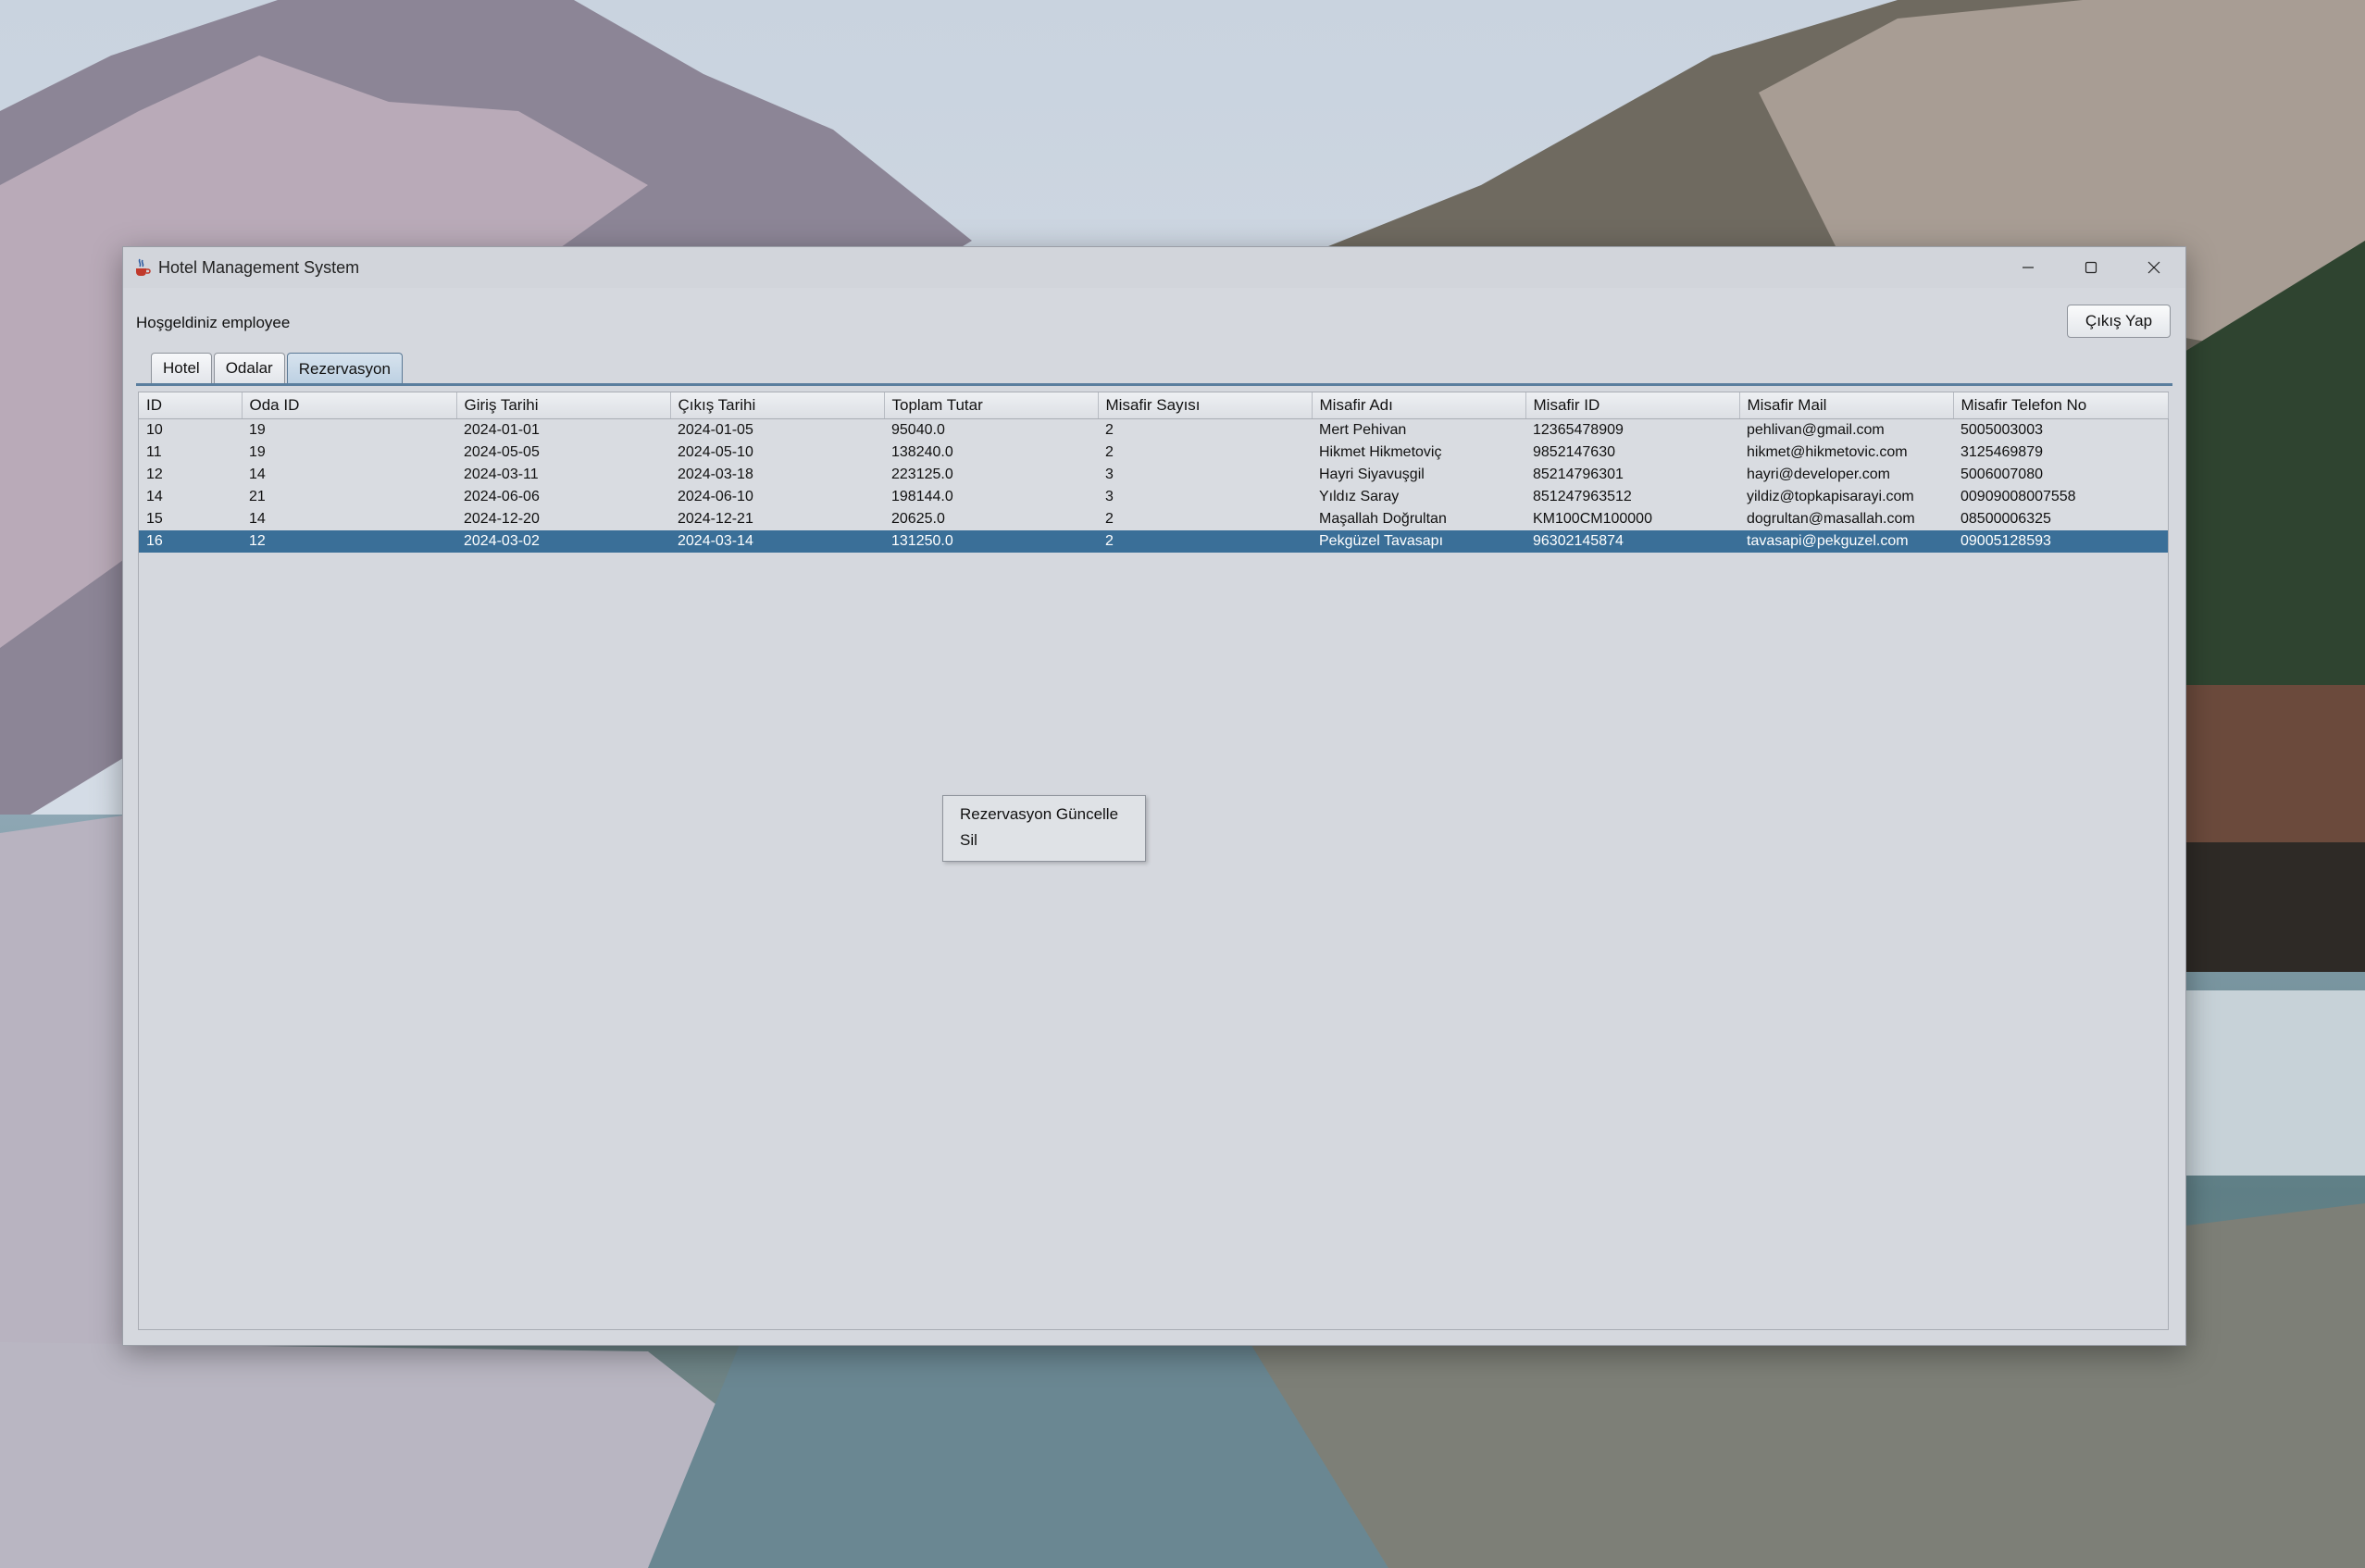  What do you see at coordinates (154, 430) in the screenshot?
I see `table-cell: 10` at bounding box center [154, 430].